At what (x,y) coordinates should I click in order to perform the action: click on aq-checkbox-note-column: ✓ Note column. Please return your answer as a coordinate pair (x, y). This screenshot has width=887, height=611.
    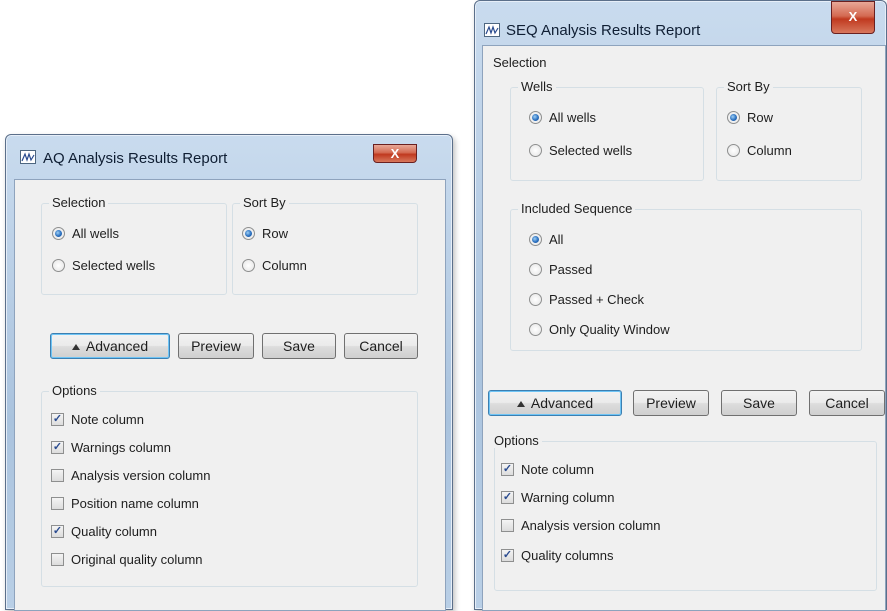
    Looking at the image, I should click on (97, 419).